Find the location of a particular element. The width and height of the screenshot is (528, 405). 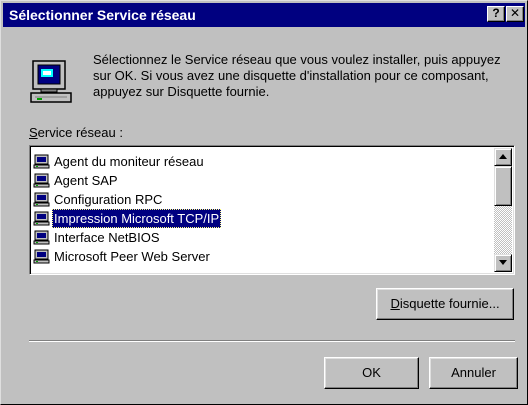

arrow-down-icon is located at coordinates (503, 262).